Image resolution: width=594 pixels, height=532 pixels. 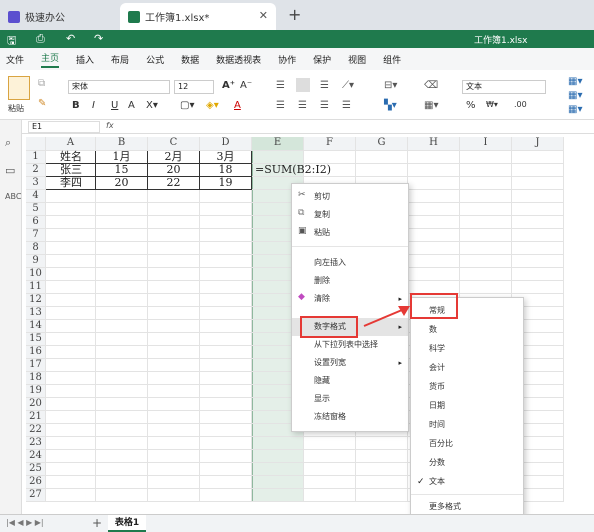 What do you see at coordinates (174, 417) in the screenshot?
I see `cell-C21` at bounding box center [174, 417].